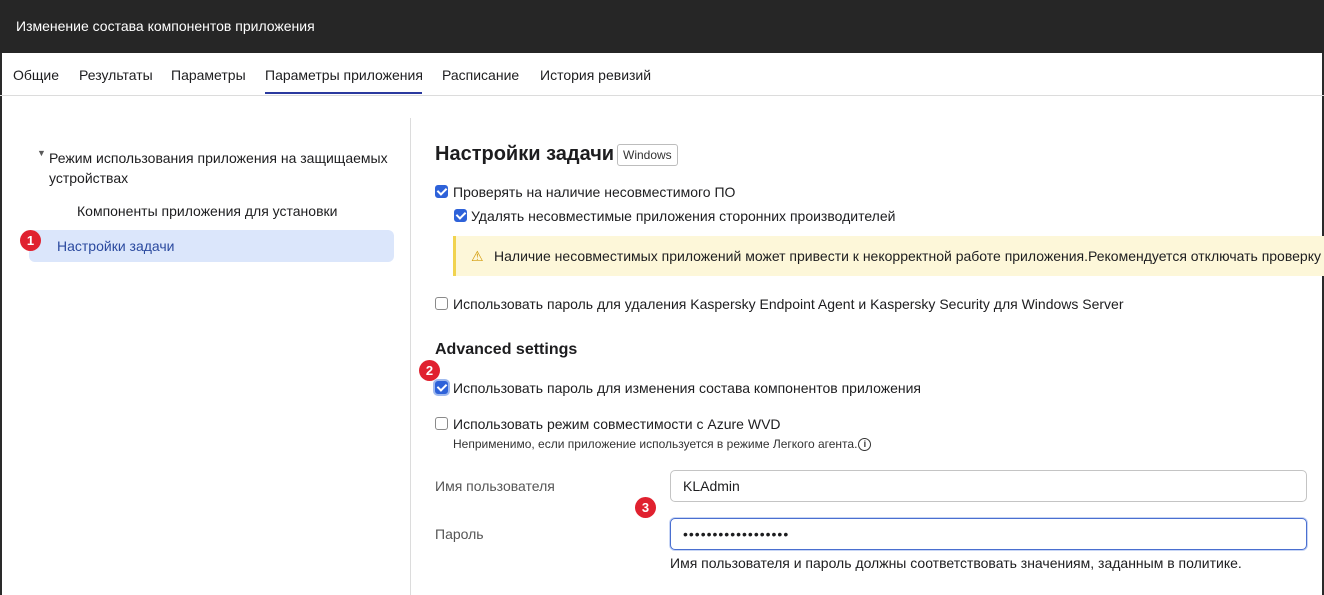 The height and width of the screenshot is (595, 1324). What do you see at coordinates (525, 154) in the screenshot?
I see `page-title: Настройки задачи` at bounding box center [525, 154].